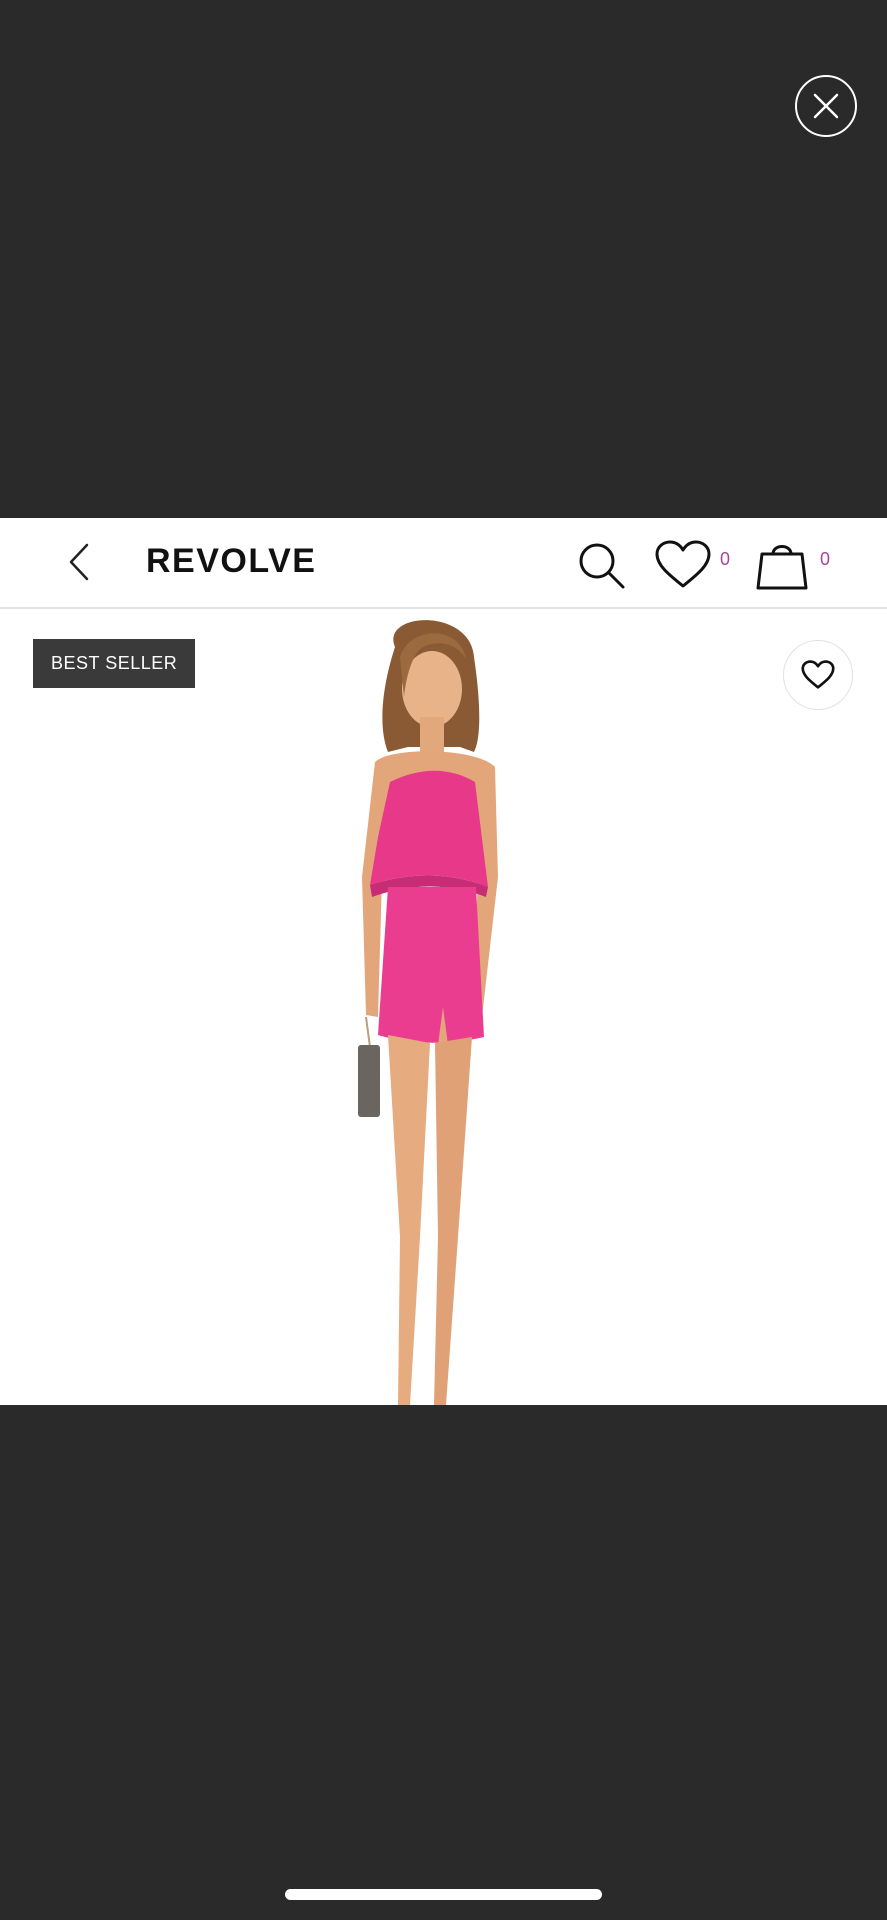 This screenshot has height=1920, width=887. I want to click on close-button, so click(826, 106).